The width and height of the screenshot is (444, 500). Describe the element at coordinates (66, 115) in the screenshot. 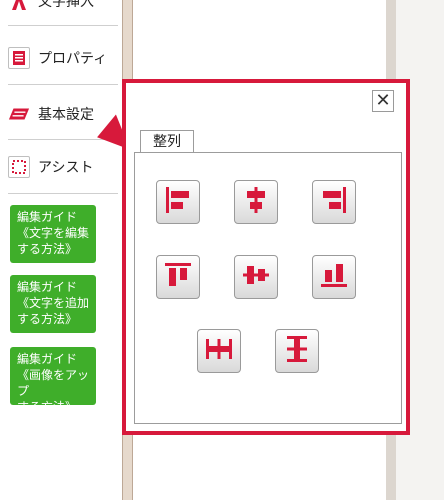

I see `sidebar-item-label: 基本設定` at that location.